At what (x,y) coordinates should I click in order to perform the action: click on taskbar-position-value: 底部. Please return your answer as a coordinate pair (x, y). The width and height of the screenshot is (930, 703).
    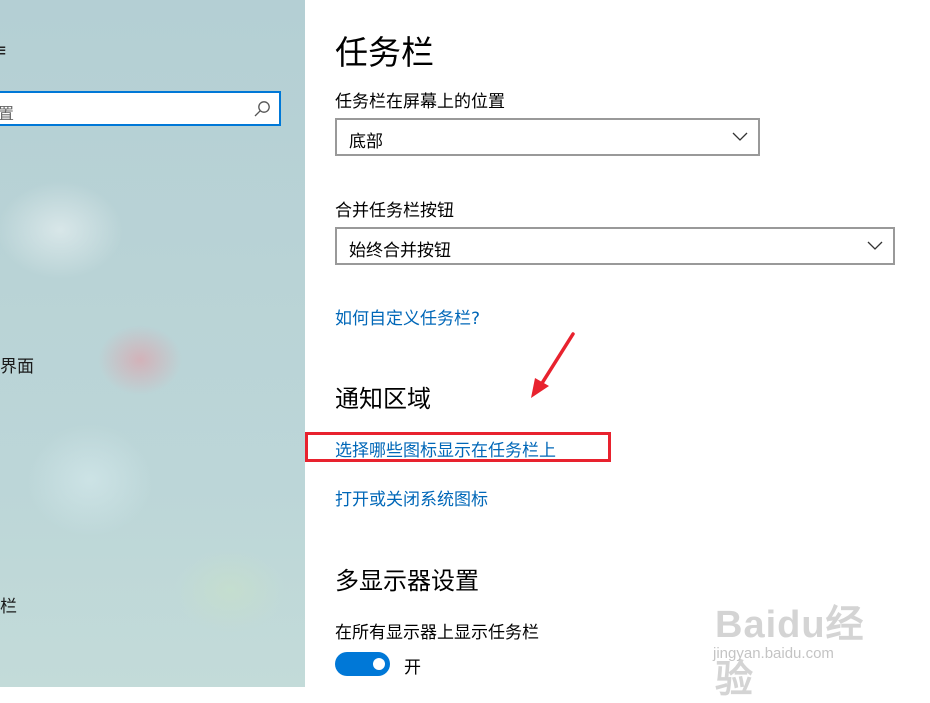
    Looking at the image, I should click on (366, 142).